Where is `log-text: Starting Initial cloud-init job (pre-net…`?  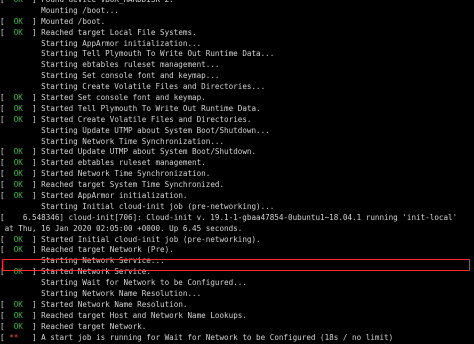
log-text: Starting Initial cloud-init job (pre-net… is located at coordinates (158, 206).